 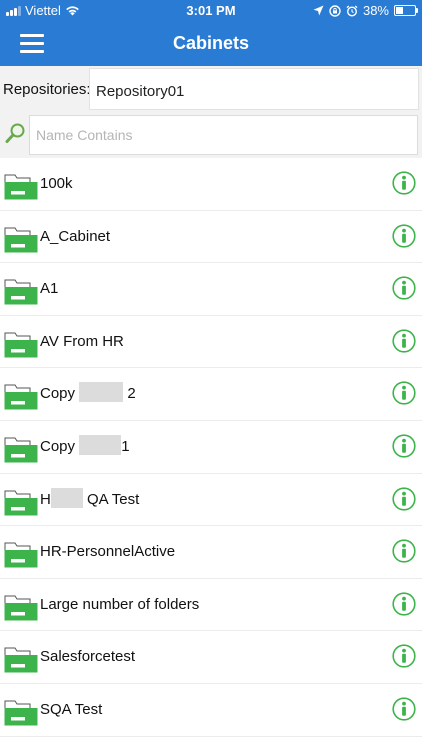 I want to click on status-right: 38%, so click(x=365, y=10).